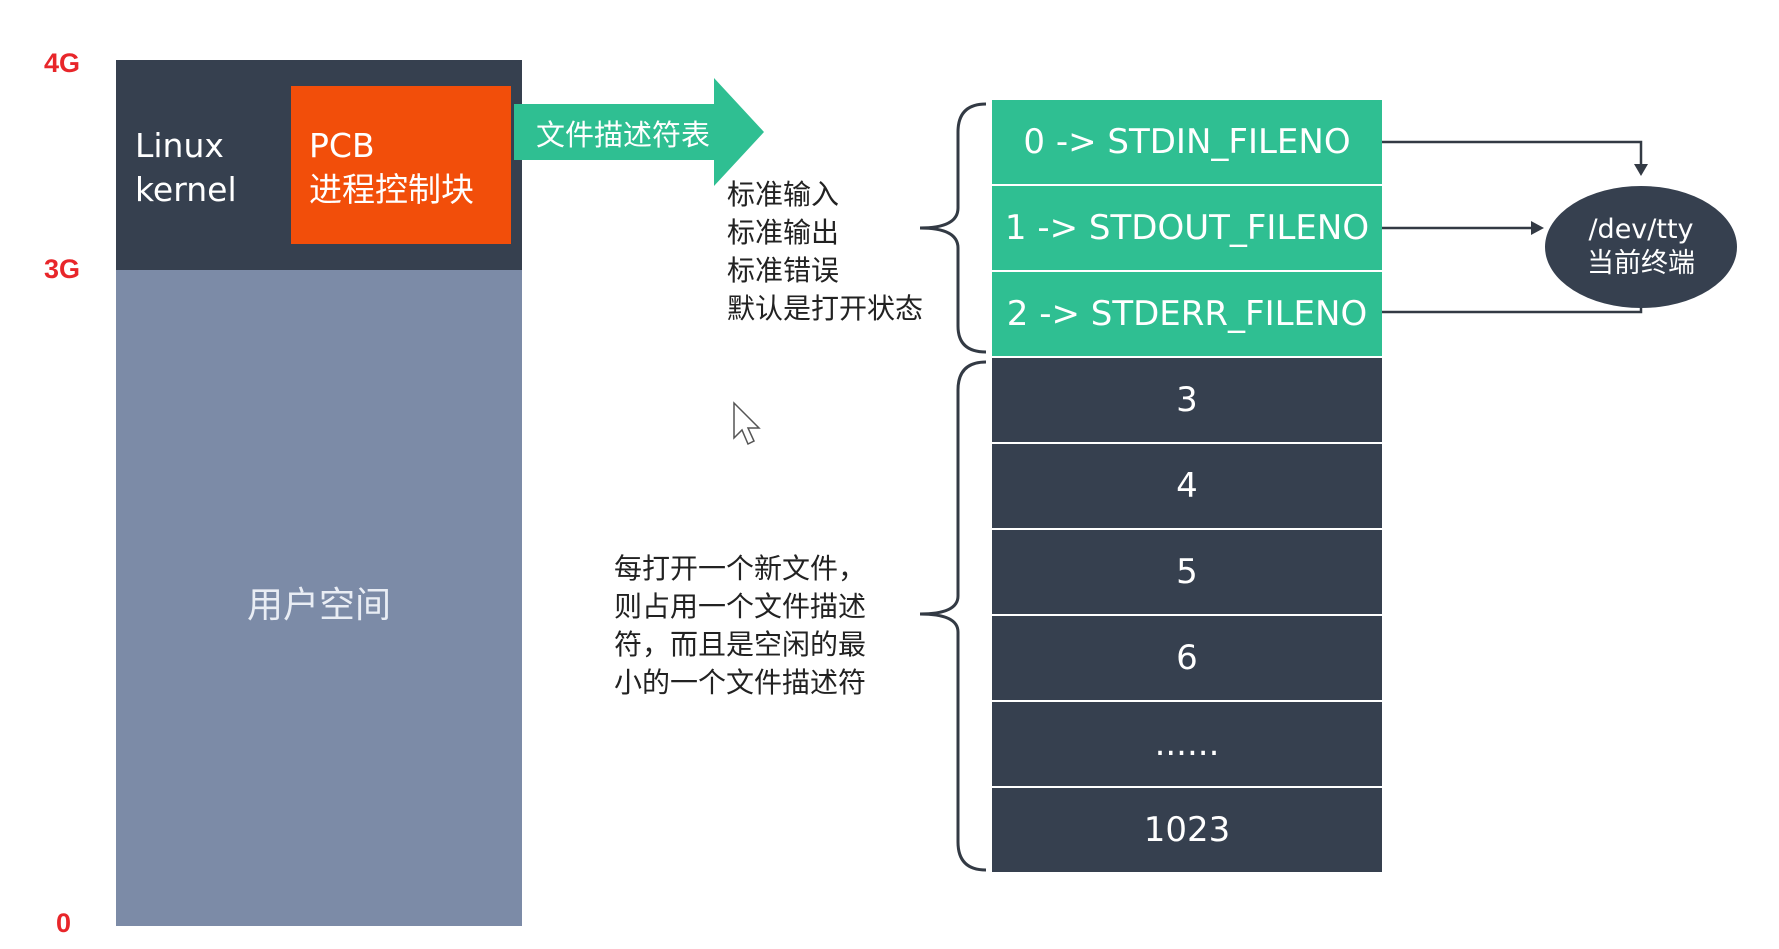 This screenshot has width=1779, height=949. I want to click on dev-tty-label: 当前终端, so click(1641, 263).